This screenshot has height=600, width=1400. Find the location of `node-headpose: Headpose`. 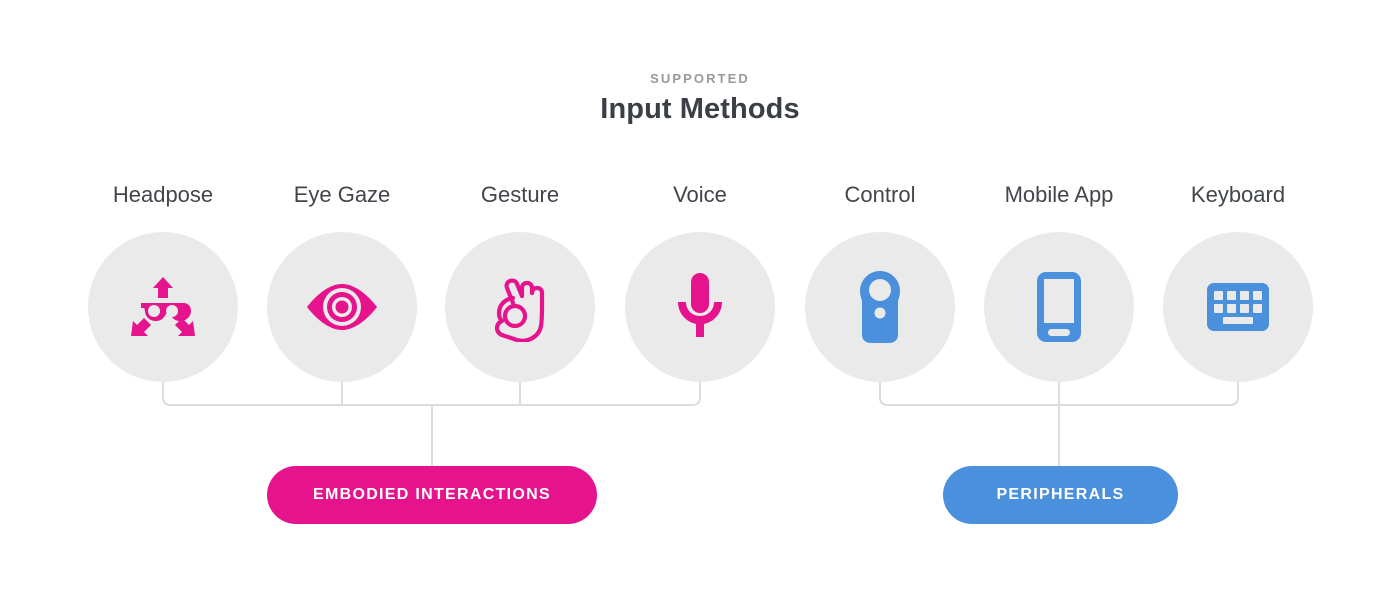

node-headpose: Headpose is located at coordinates (163, 281).